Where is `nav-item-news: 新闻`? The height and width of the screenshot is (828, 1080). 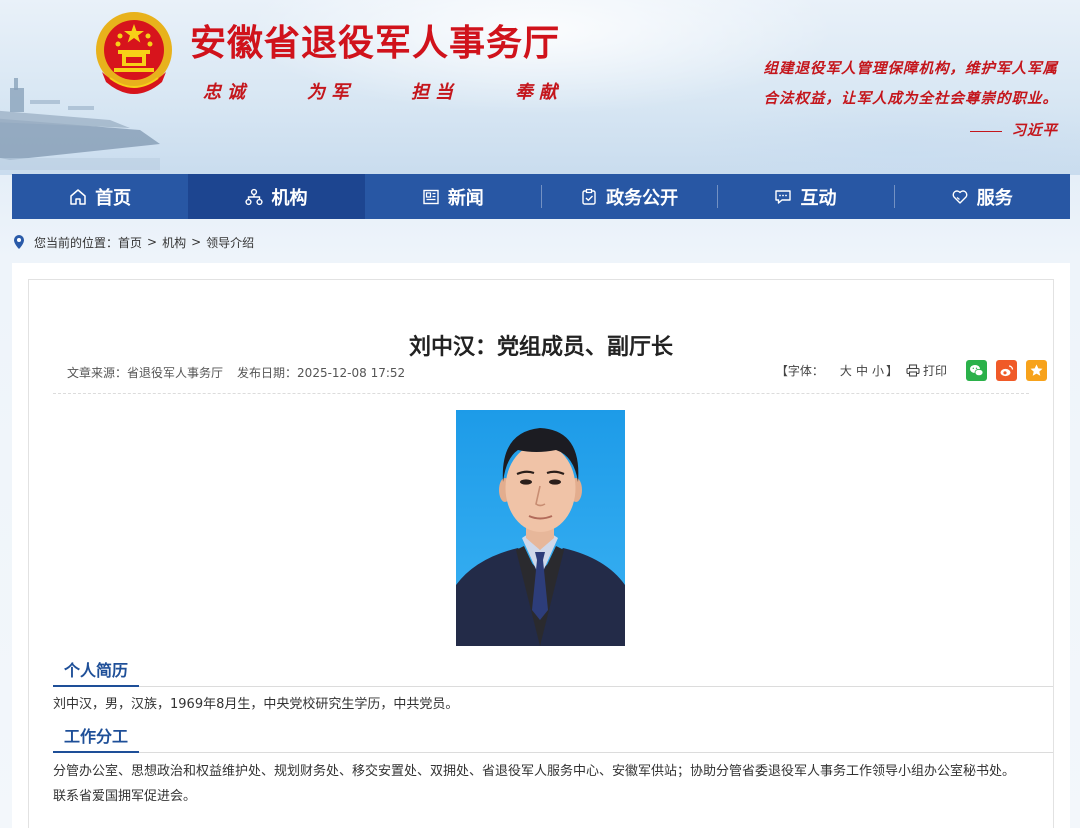
nav-item-news: 新闻 is located at coordinates (453, 196).